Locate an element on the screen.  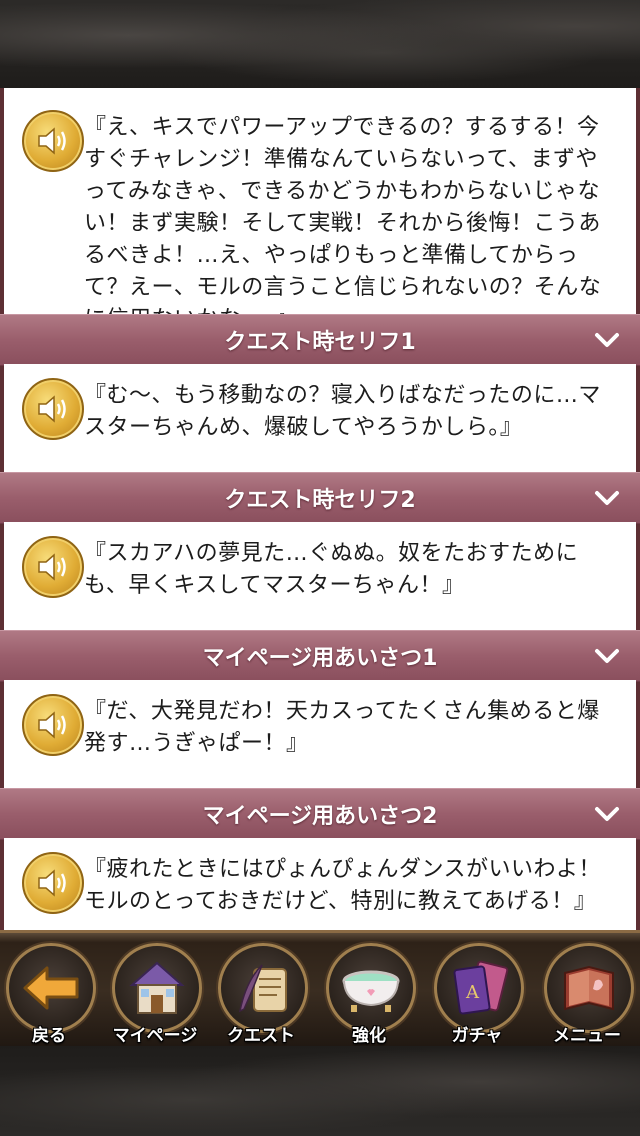
back-arrow-icon is located at coordinates (51, 988).